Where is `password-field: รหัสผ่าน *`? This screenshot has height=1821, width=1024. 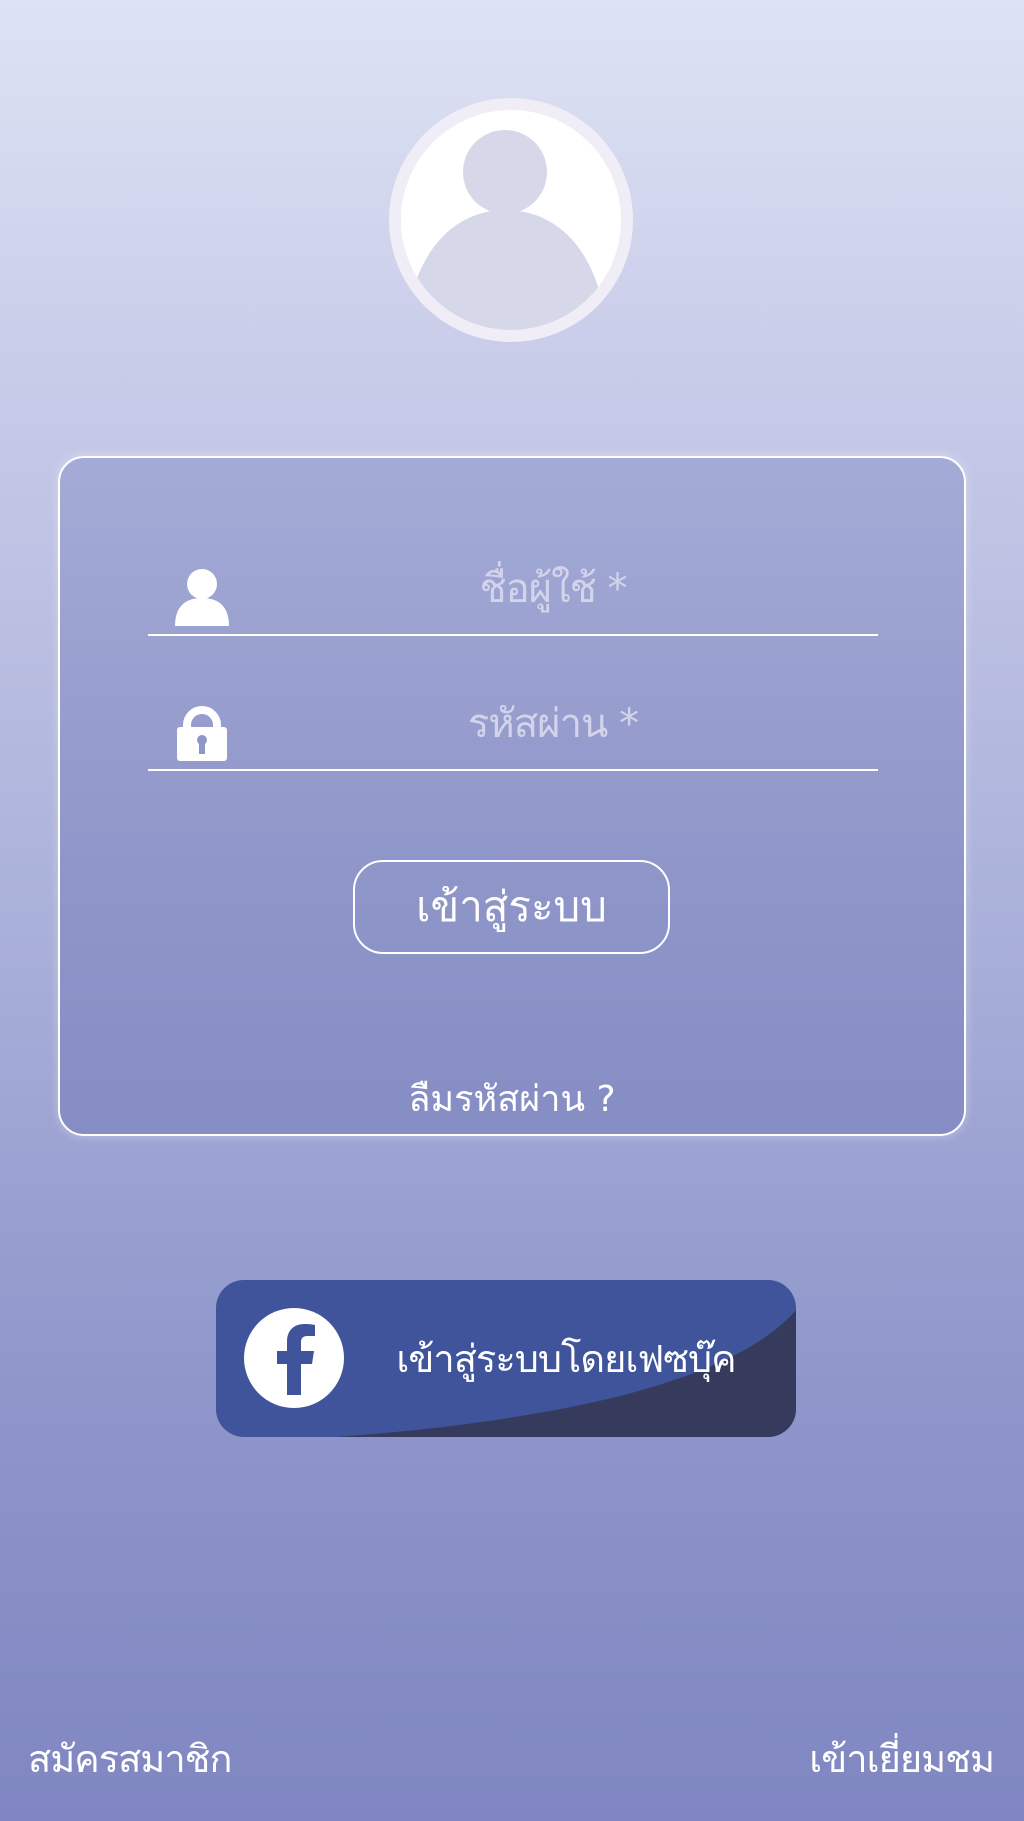 password-field: รหัสผ่าน * is located at coordinates (513, 728).